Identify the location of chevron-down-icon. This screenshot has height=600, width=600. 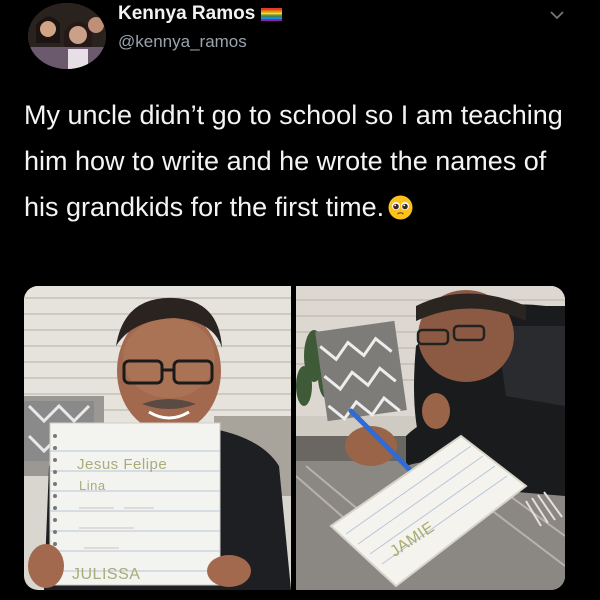
(557, 15).